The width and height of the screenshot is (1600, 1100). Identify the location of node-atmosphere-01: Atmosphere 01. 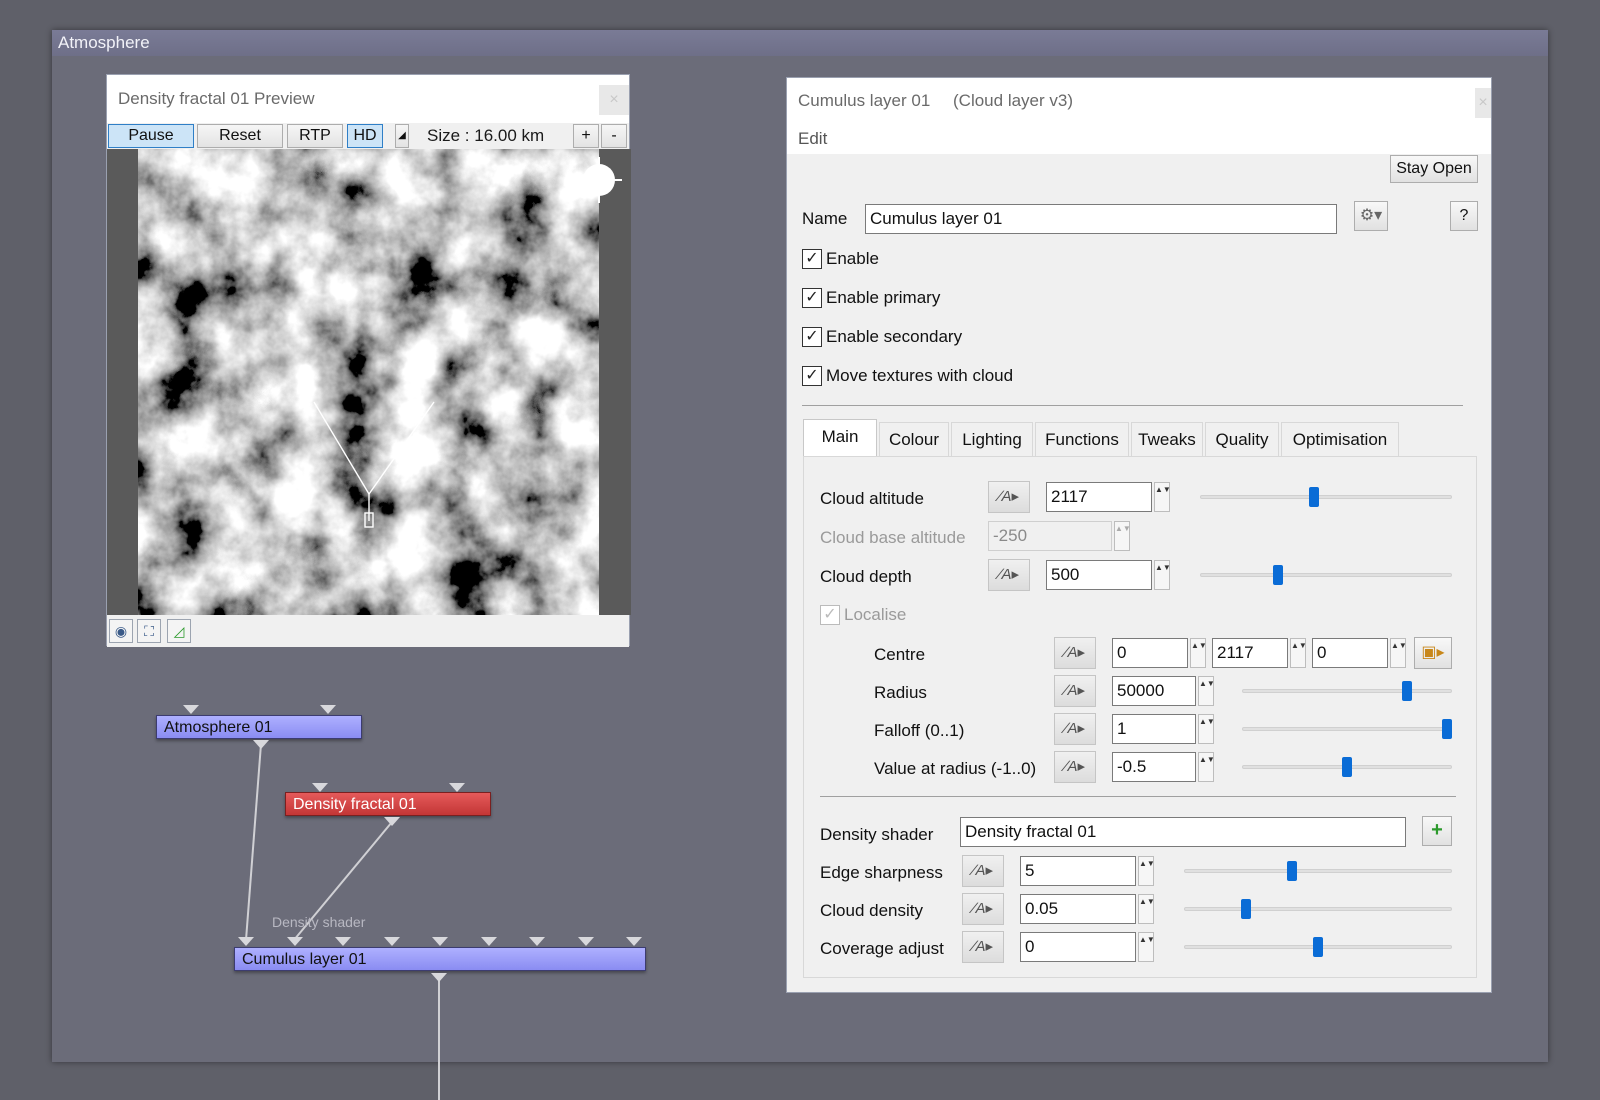
(259, 727).